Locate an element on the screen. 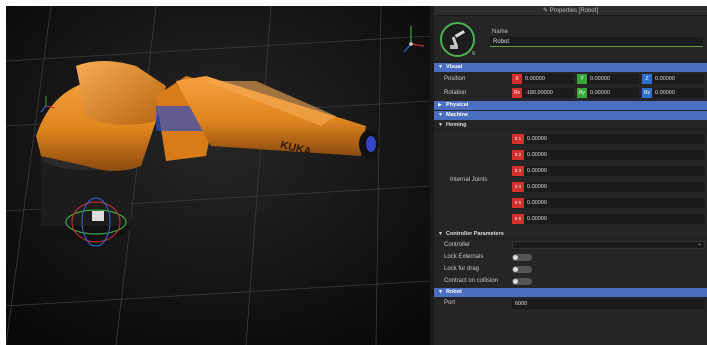 This screenshot has height=345, width=707. lock-externals-label: Lock Externals is located at coordinates (464, 257).